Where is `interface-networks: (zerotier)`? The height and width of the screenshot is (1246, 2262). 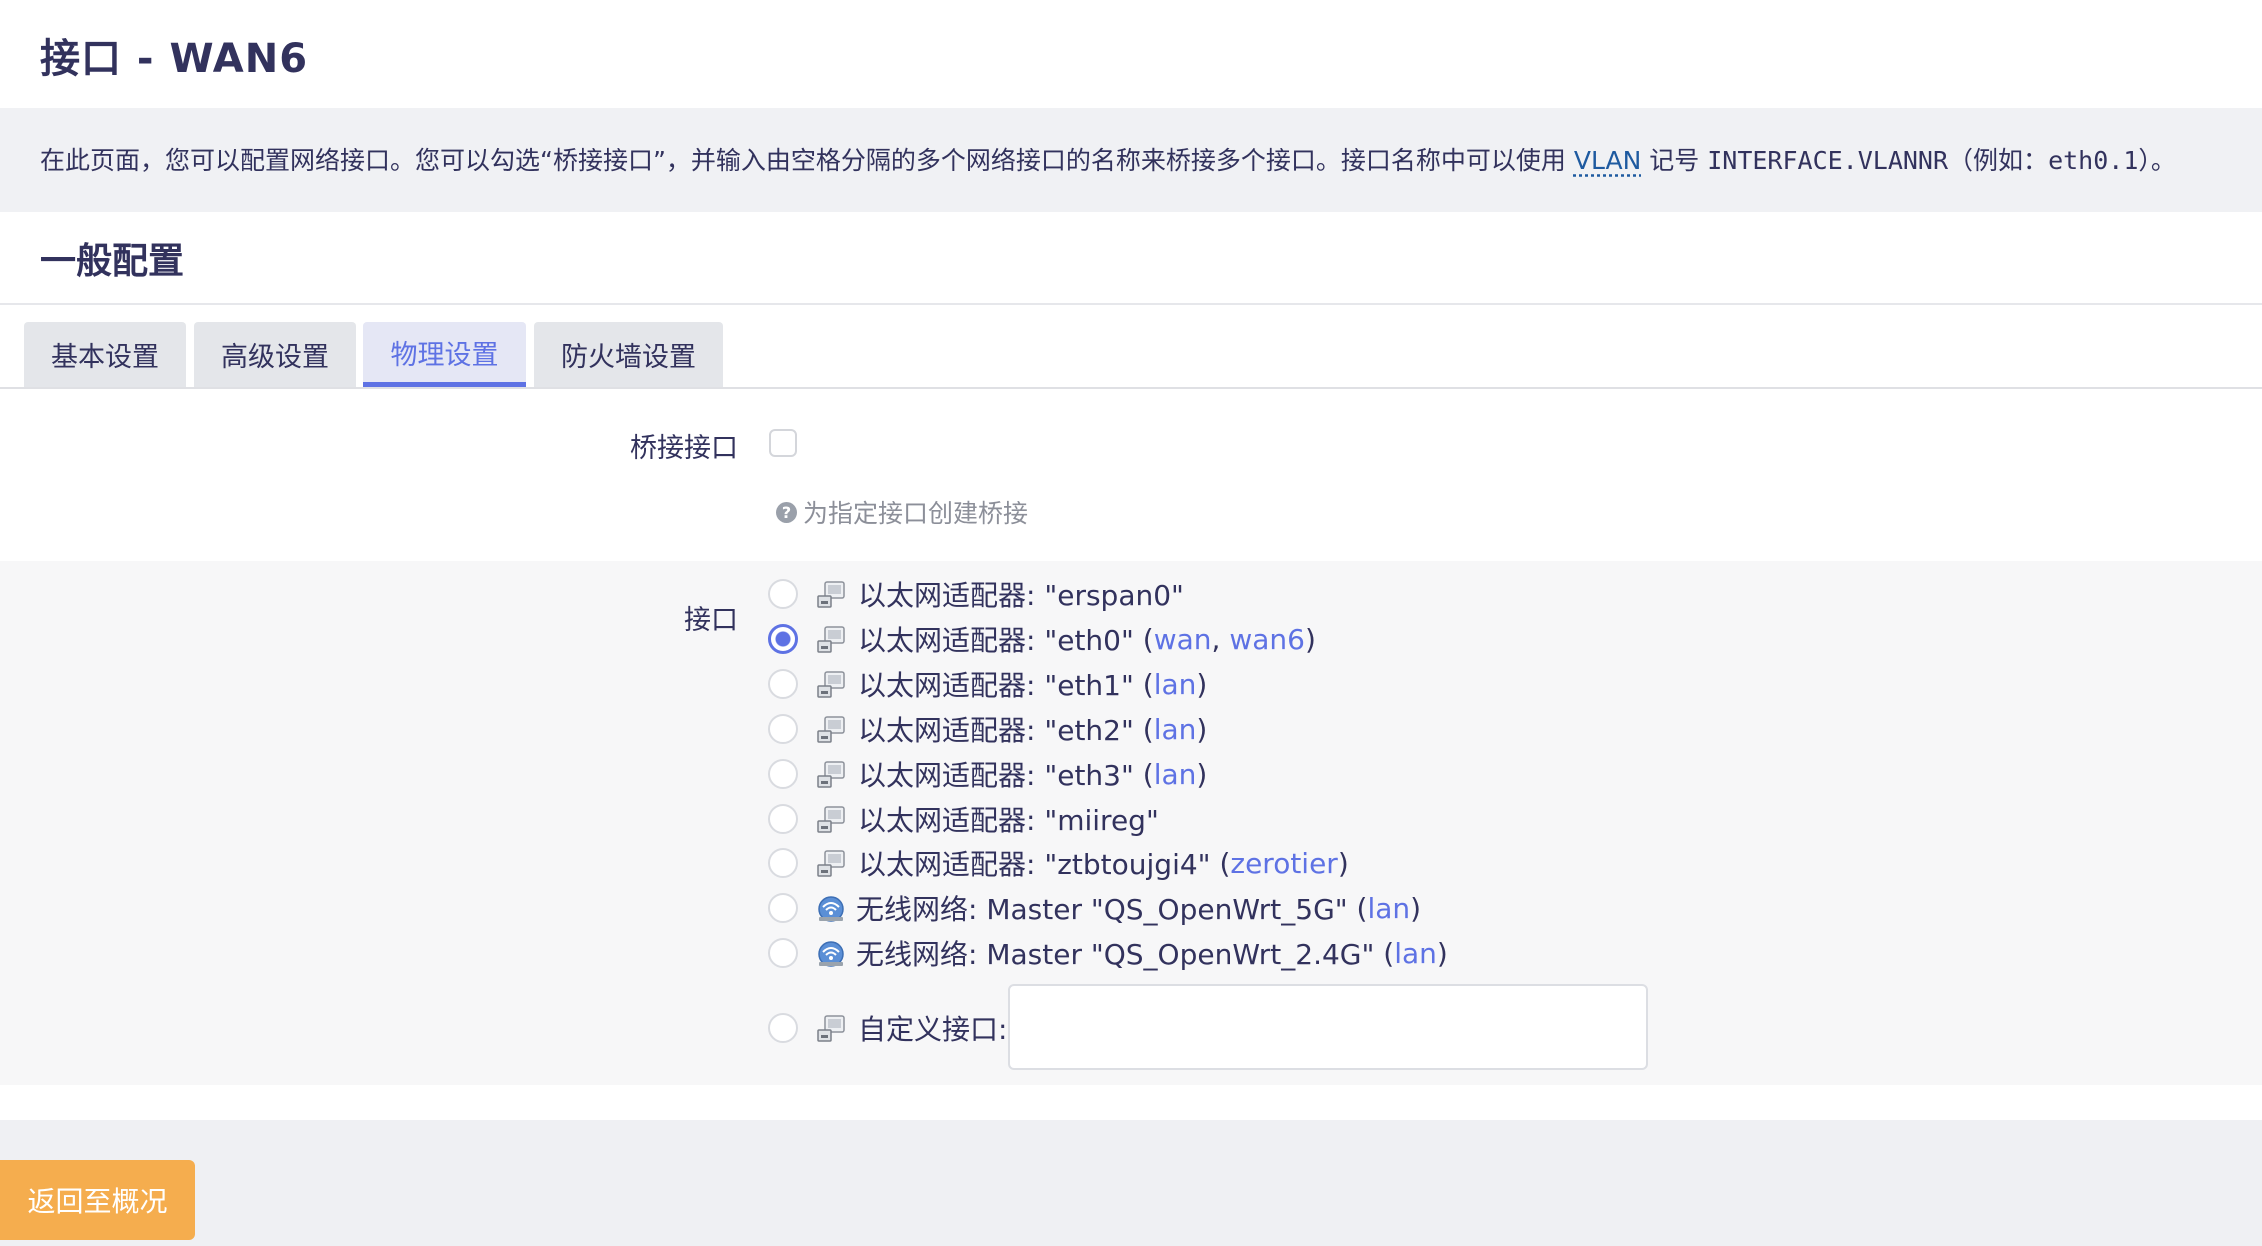 interface-networks: (zerotier) is located at coordinates (1279, 863).